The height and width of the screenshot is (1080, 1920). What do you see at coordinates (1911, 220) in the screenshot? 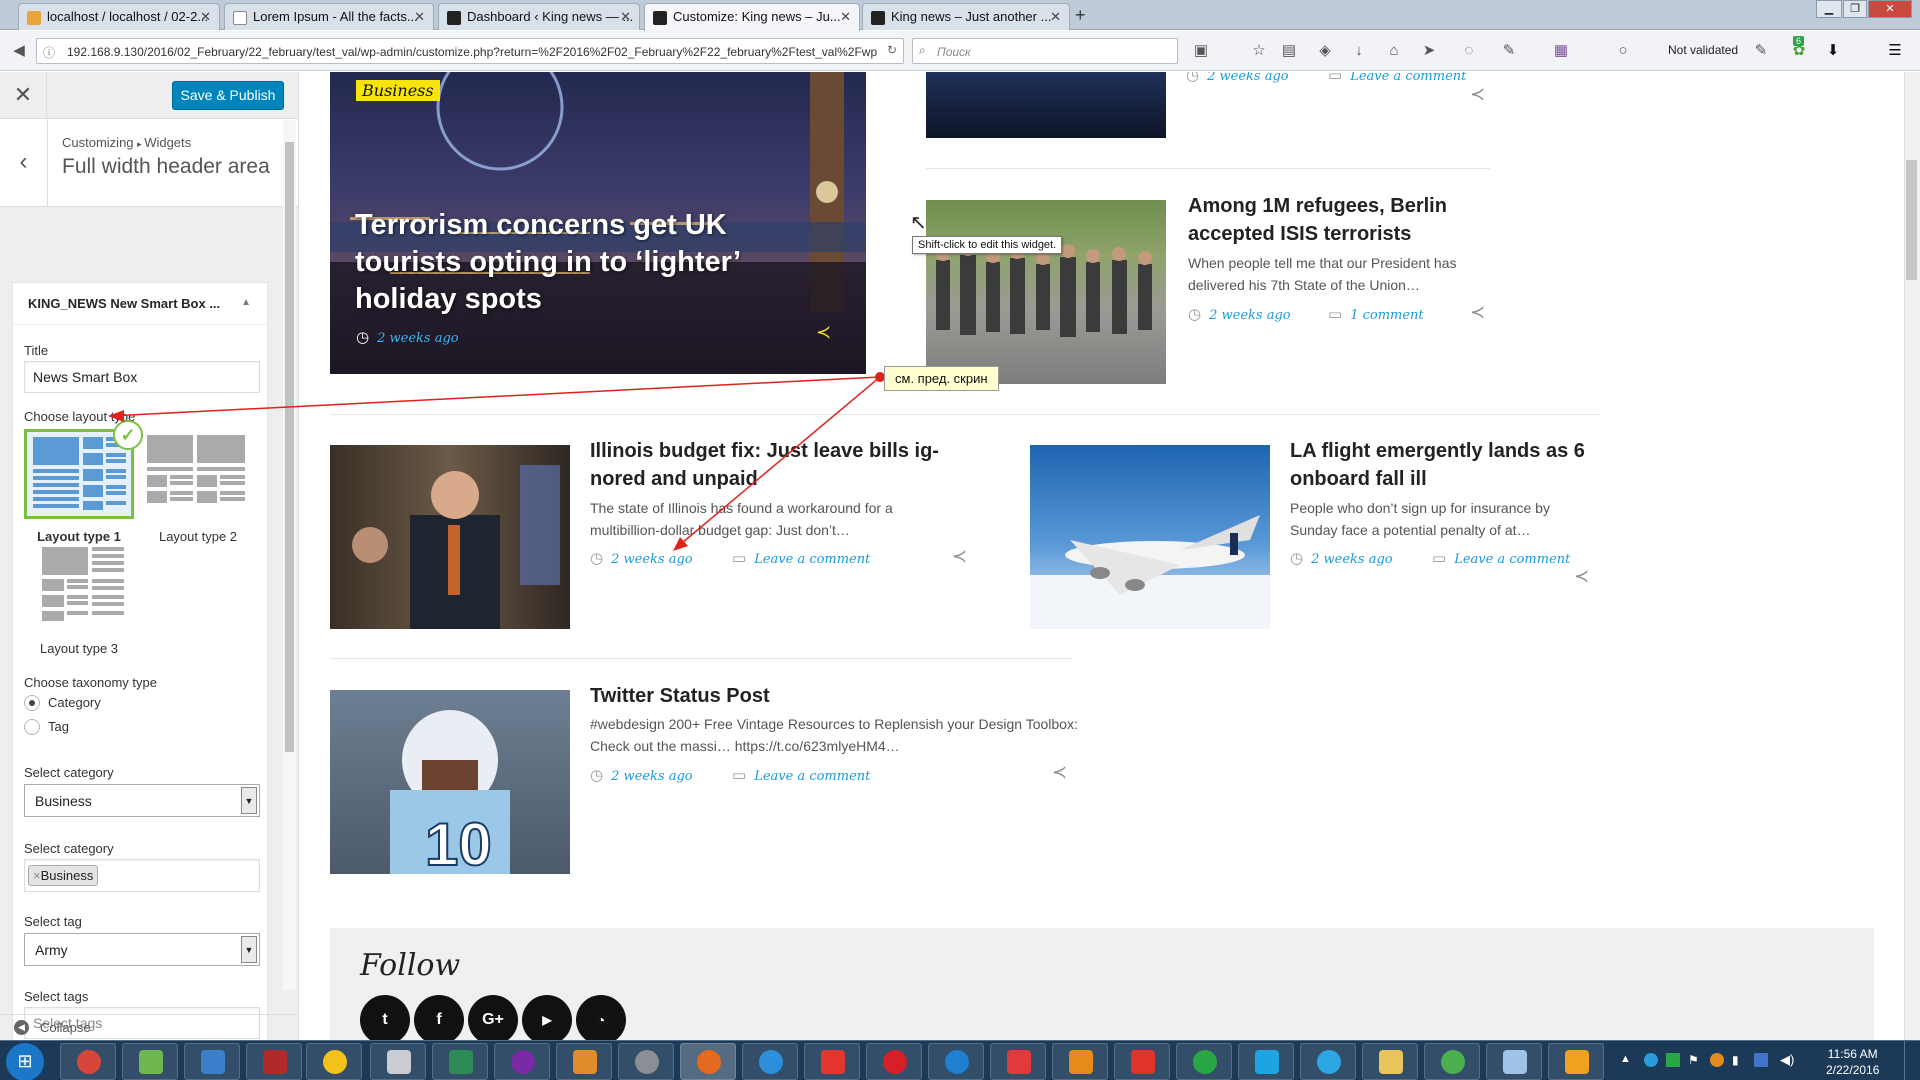
I see `preview-scroll-thumb` at bounding box center [1911, 220].